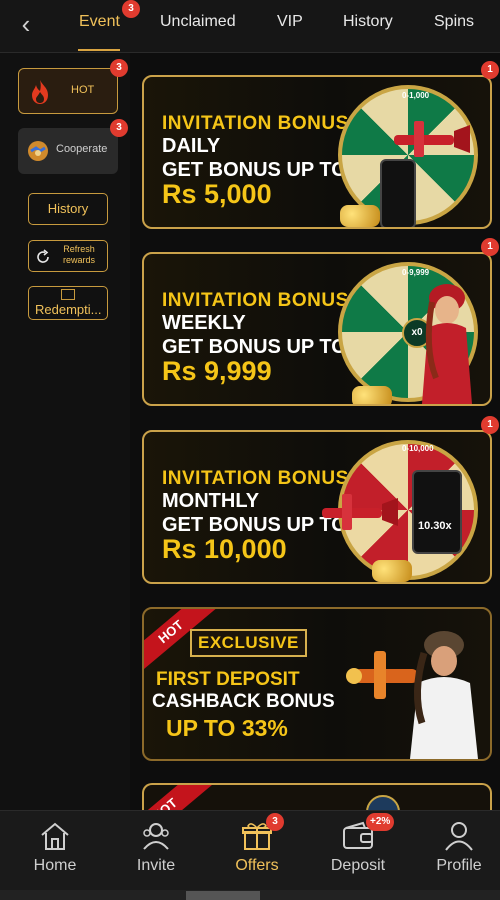  What do you see at coordinates (250, 26) in the screenshot?
I see `top-nav: ‹ Event 3 Unclaimed VIP History Spins` at bounding box center [250, 26].